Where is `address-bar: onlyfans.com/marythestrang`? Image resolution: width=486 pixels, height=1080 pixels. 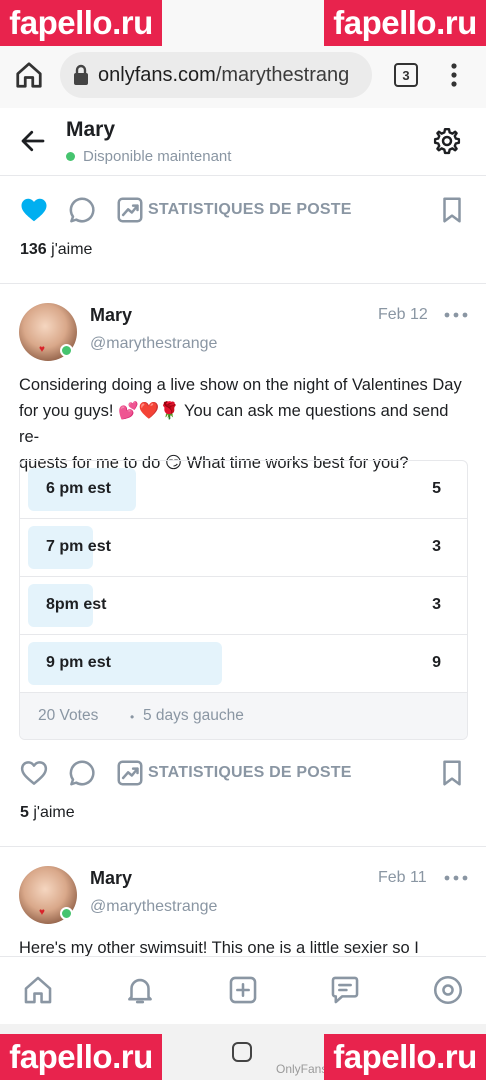 address-bar: onlyfans.com/marythestrang is located at coordinates (216, 75).